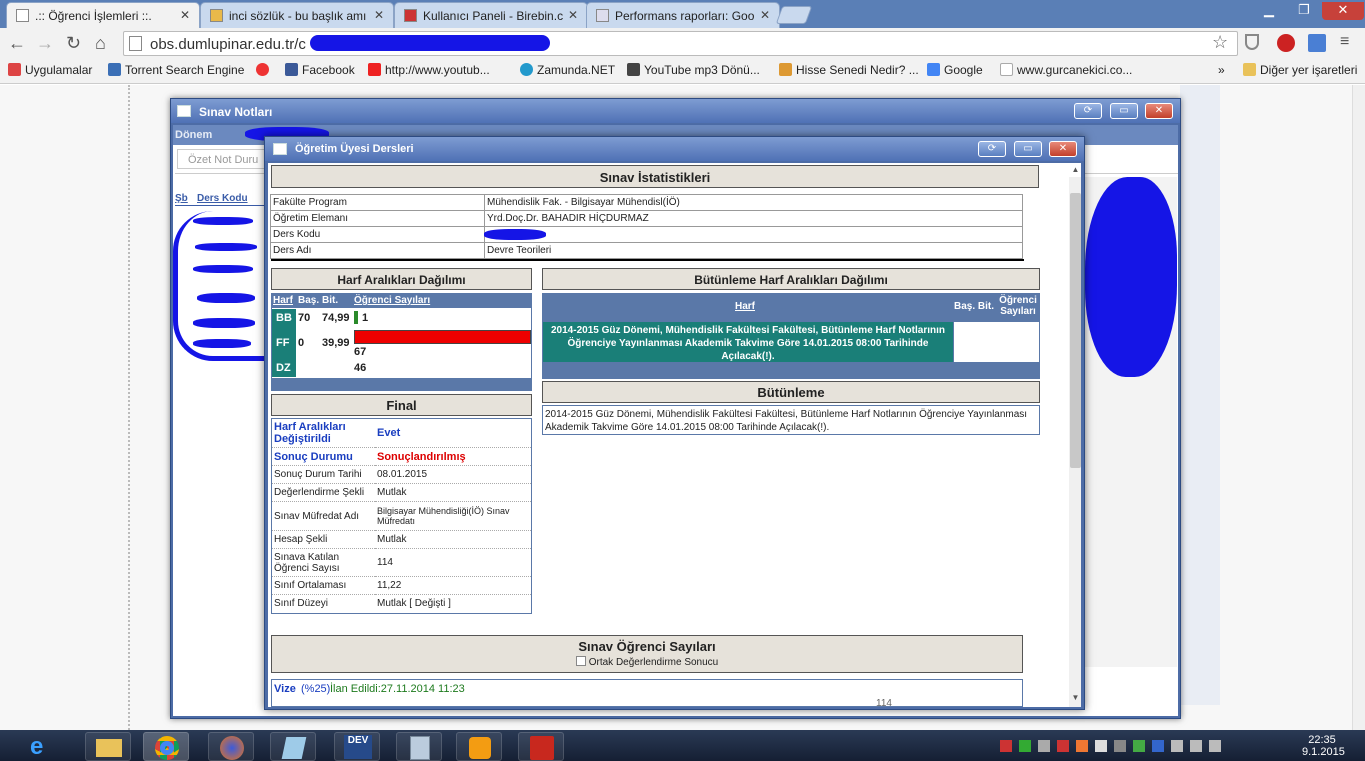 This screenshot has height=761, width=1365. What do you see at coordinates (1075, 330) in the screenshot?
I see `scrollbar-thumb` at bounding box center [1075, 330].